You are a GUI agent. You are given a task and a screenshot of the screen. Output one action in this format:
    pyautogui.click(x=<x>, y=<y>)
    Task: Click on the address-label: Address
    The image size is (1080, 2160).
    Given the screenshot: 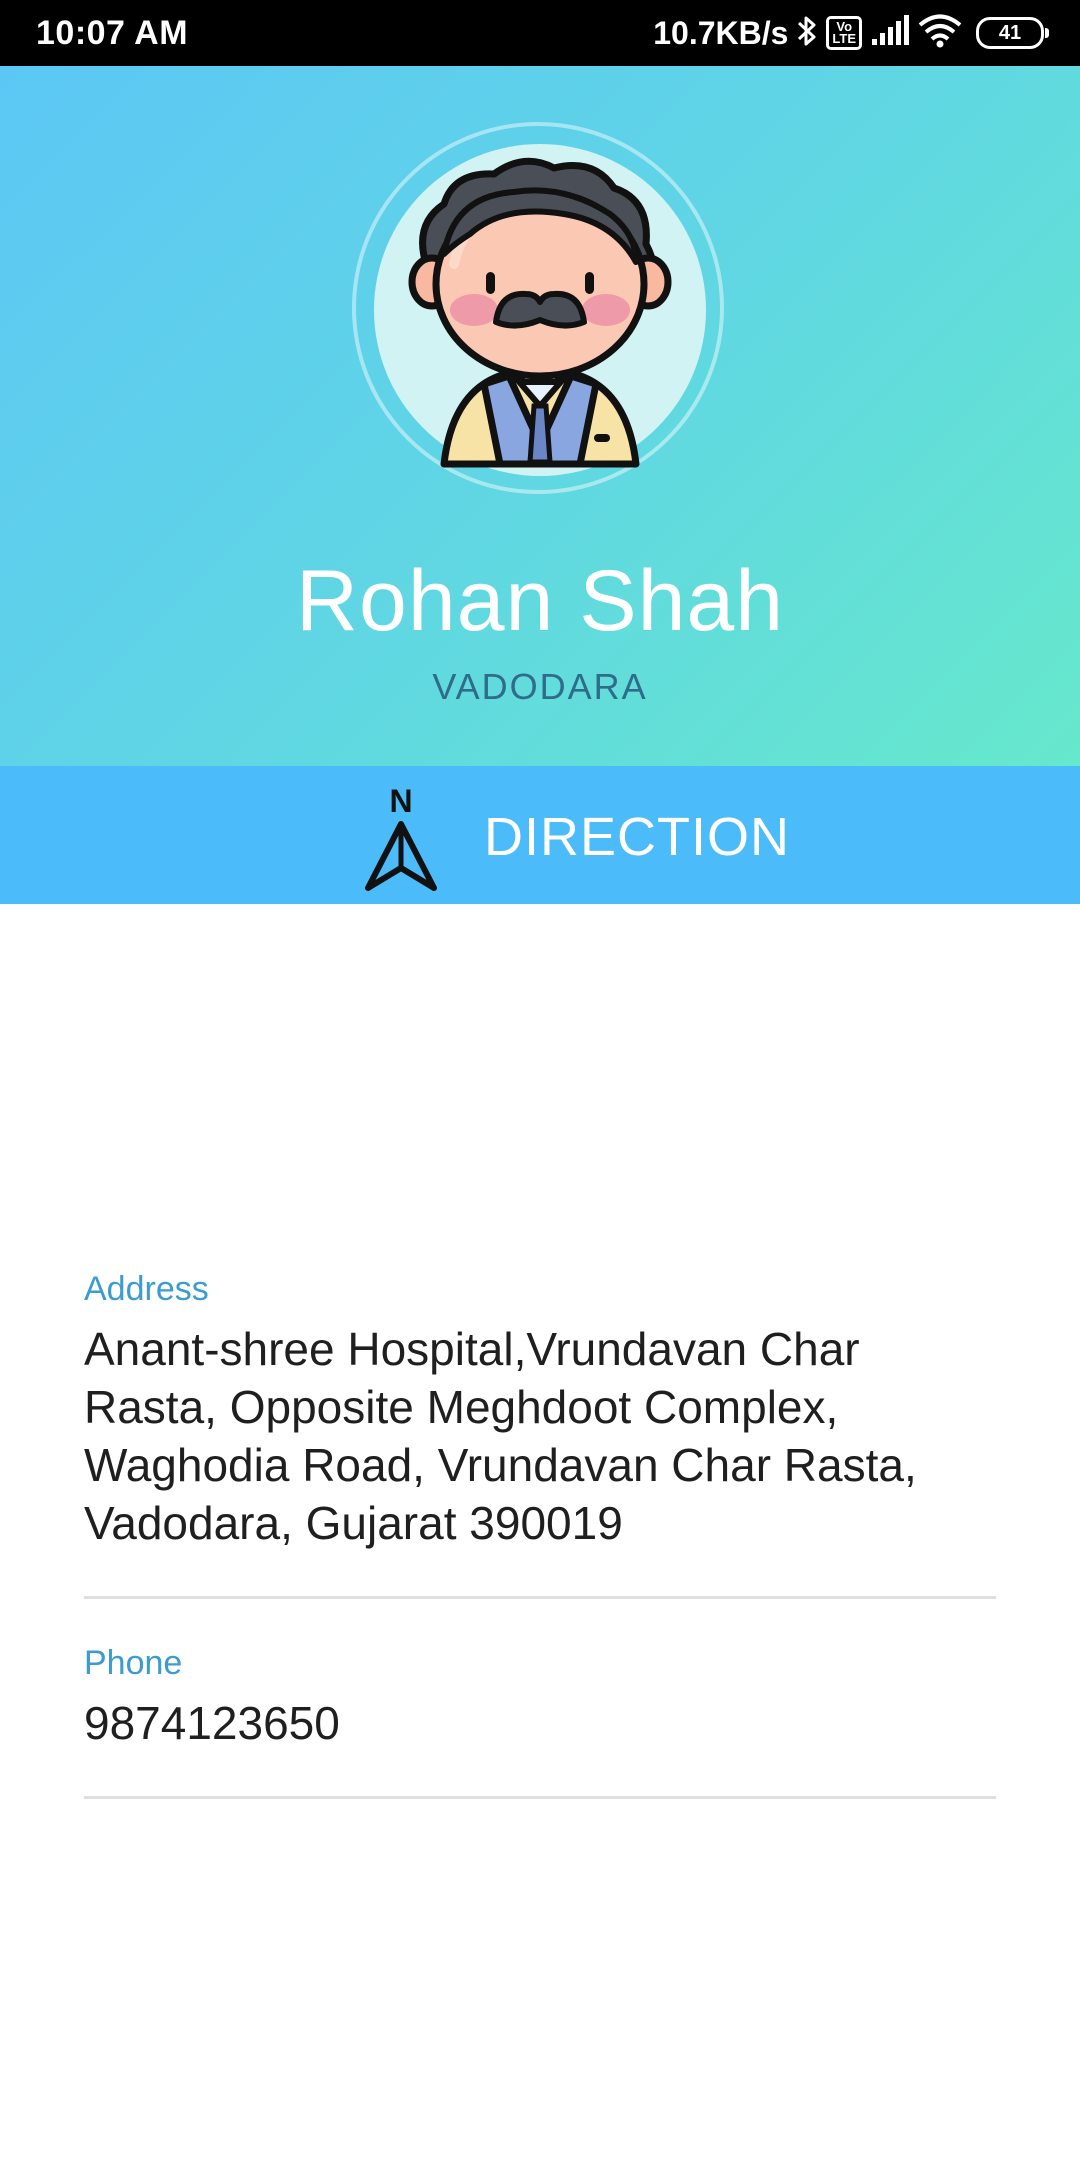 What is the action you would take?
    pyautogui.click(x=146, y=1289)
    